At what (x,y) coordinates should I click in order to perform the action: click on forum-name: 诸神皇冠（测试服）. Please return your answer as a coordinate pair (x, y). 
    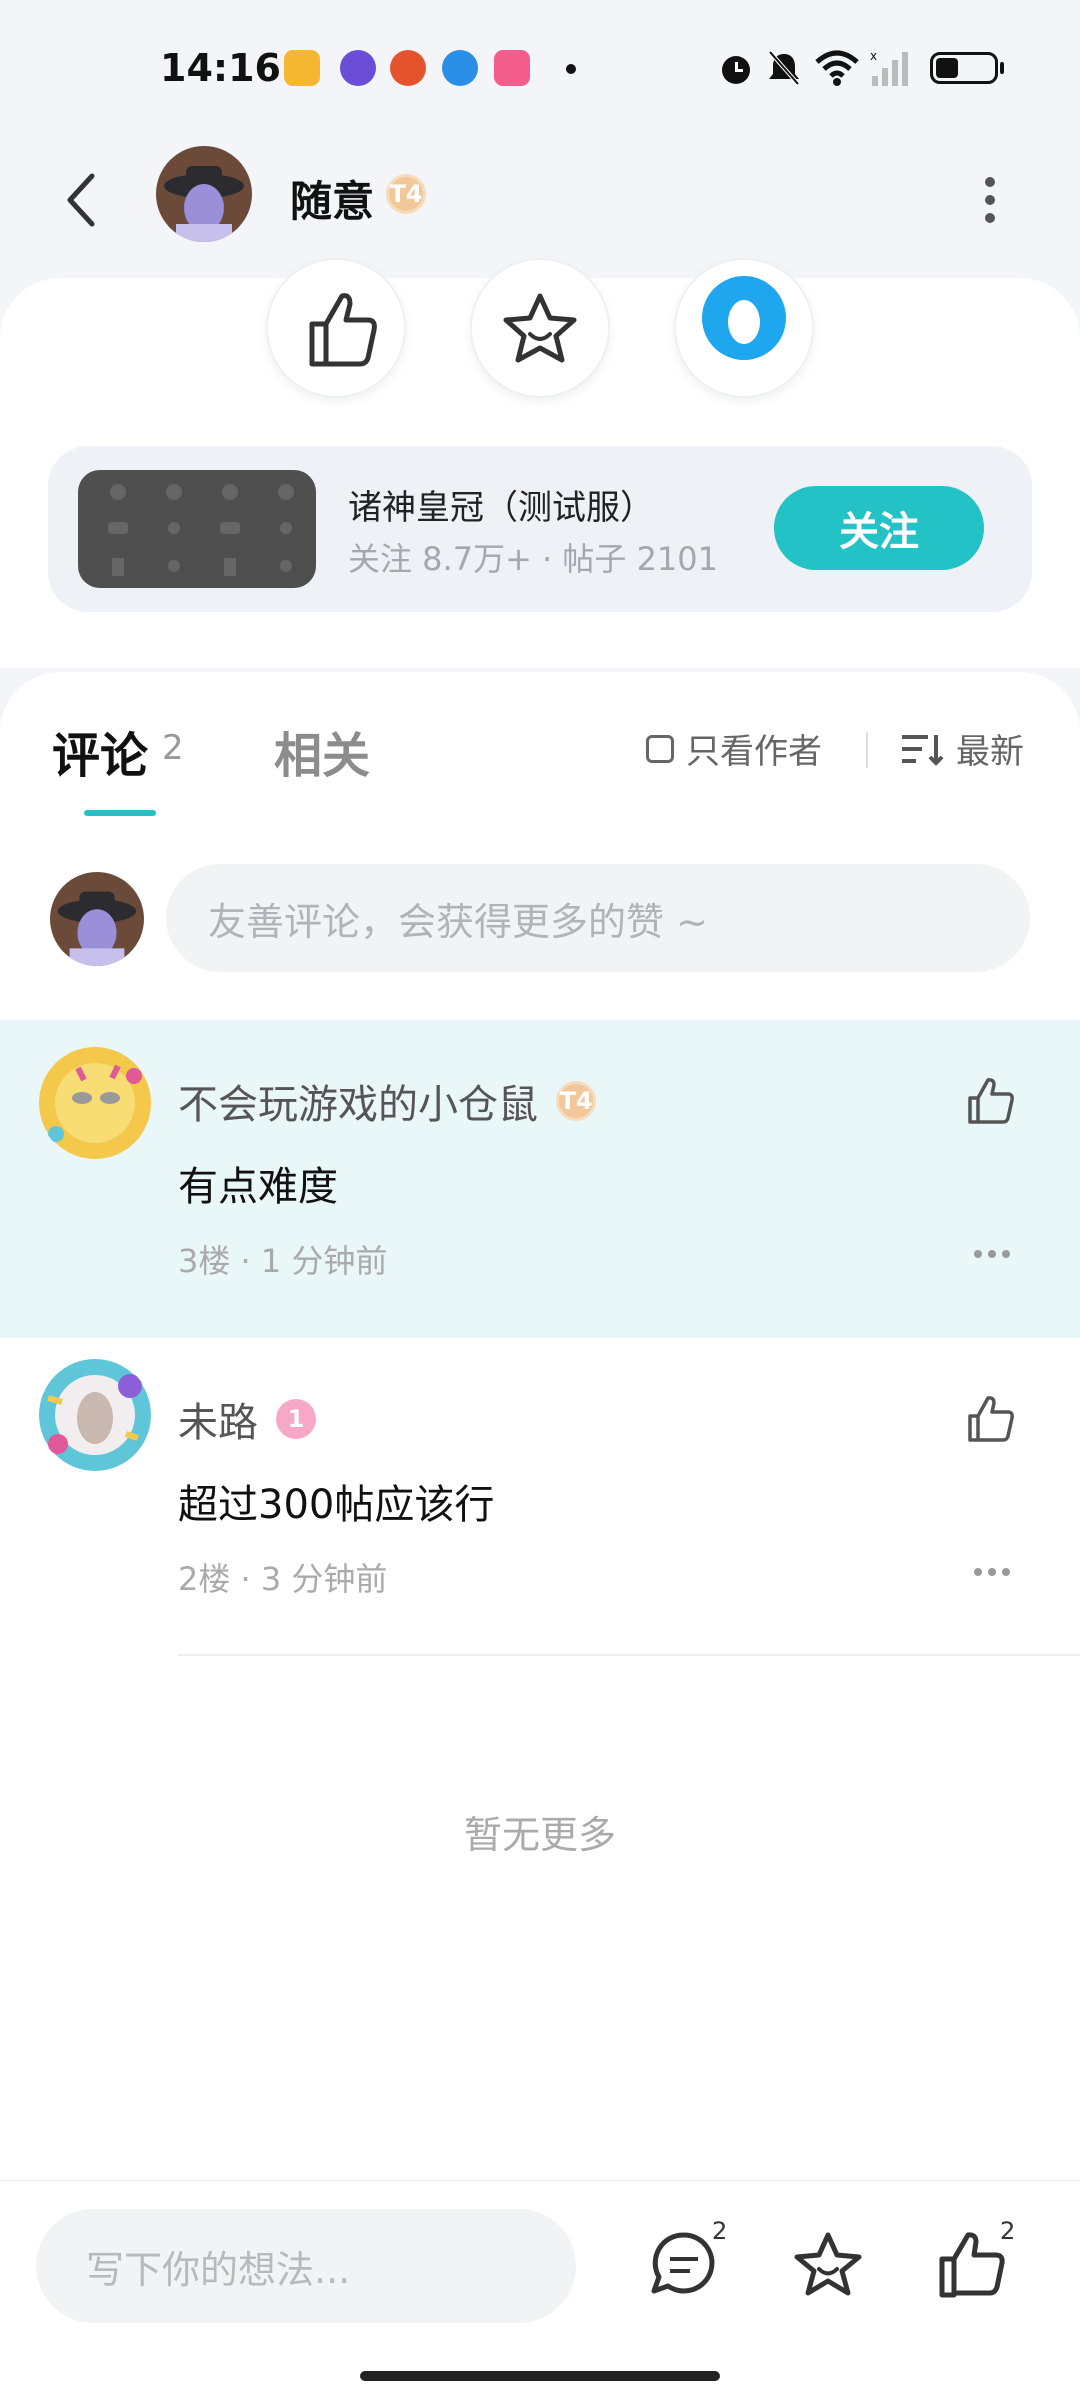
    Looking at the image, I should click on (501, 508).